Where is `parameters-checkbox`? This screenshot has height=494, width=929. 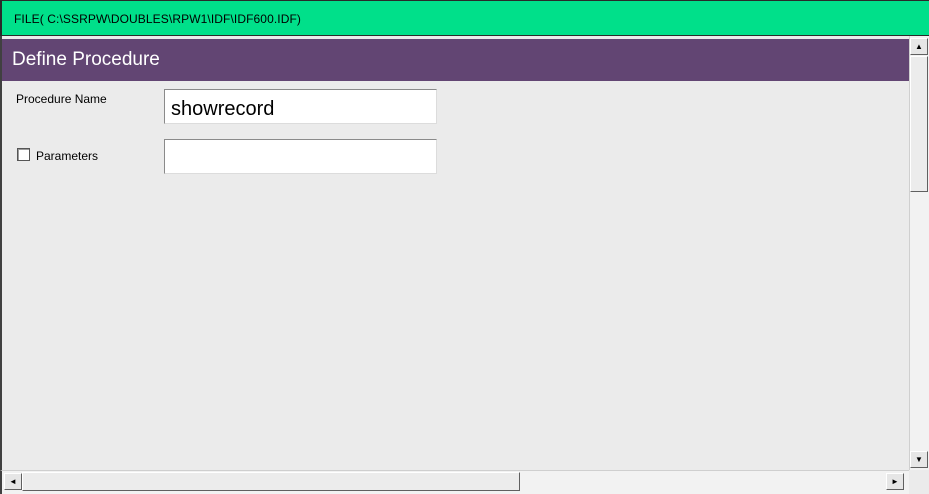 parameters-checkbox is located at coordinates (23, 154).